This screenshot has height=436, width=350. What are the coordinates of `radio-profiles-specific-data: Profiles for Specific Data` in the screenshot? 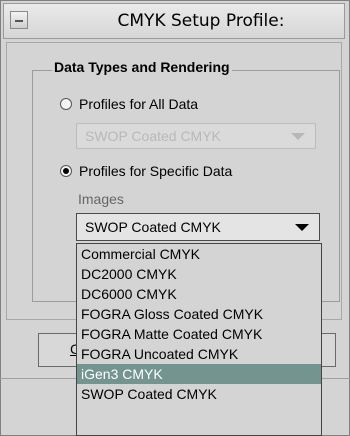 It's located at (146, 171).